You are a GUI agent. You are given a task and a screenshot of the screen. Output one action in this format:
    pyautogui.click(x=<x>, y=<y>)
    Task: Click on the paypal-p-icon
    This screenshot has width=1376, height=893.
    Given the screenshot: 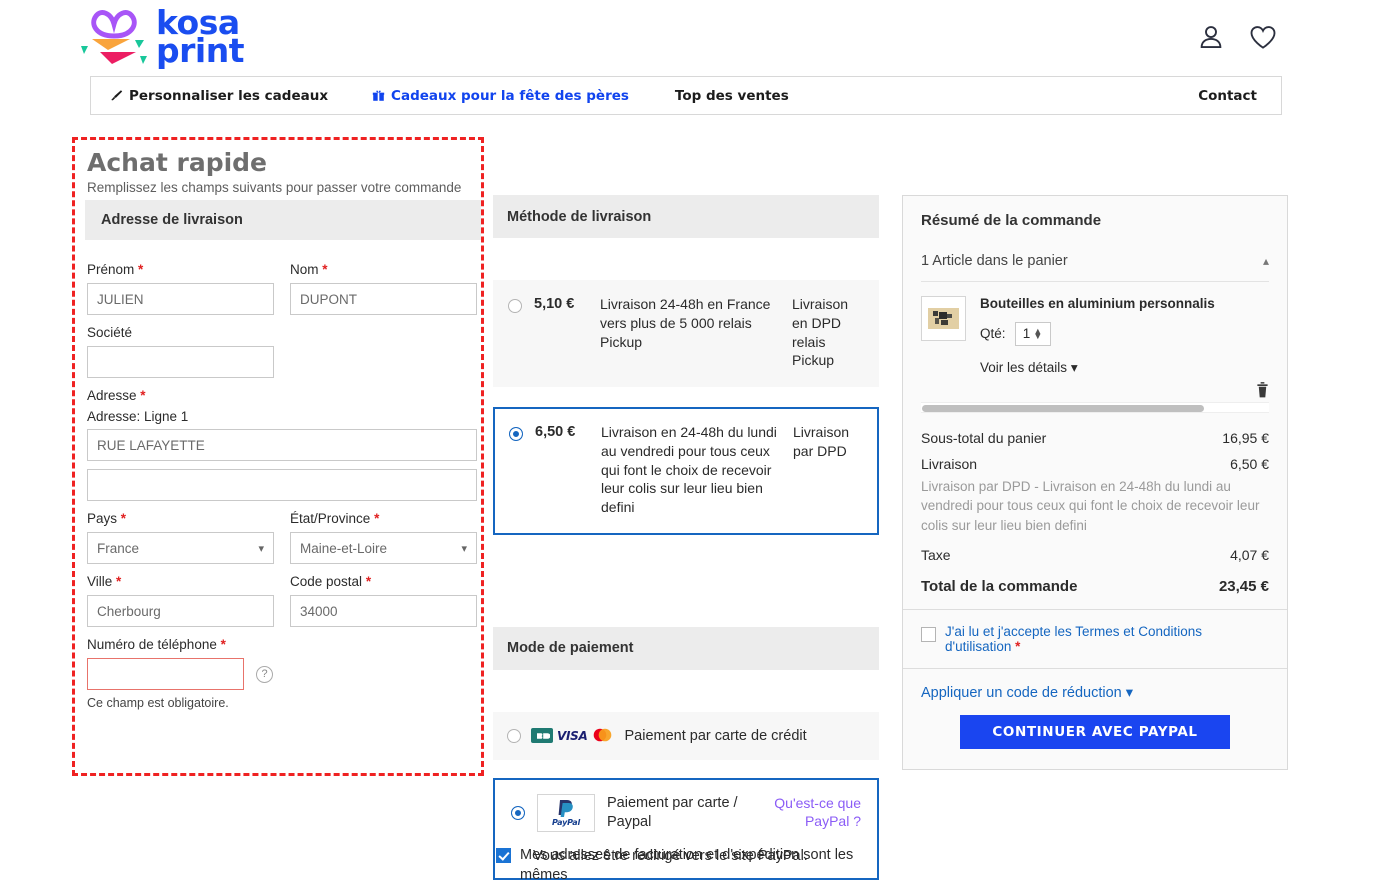 What is the action you would take?
    pyautogui.click(x=565, y=809)
    